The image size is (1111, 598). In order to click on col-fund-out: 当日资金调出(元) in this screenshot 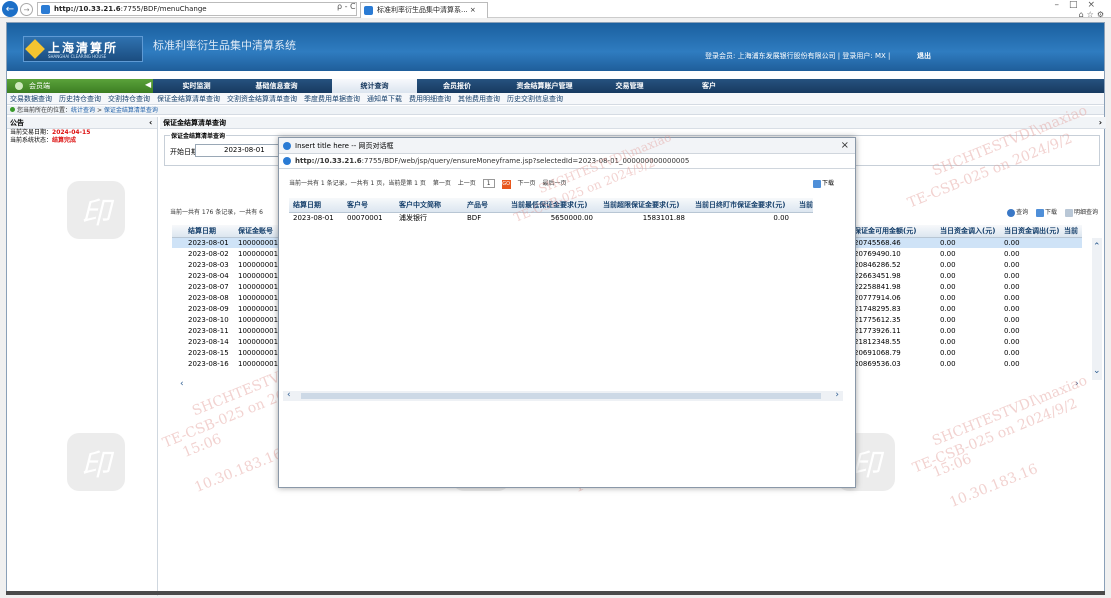, I will do `click(1030, 231)`.